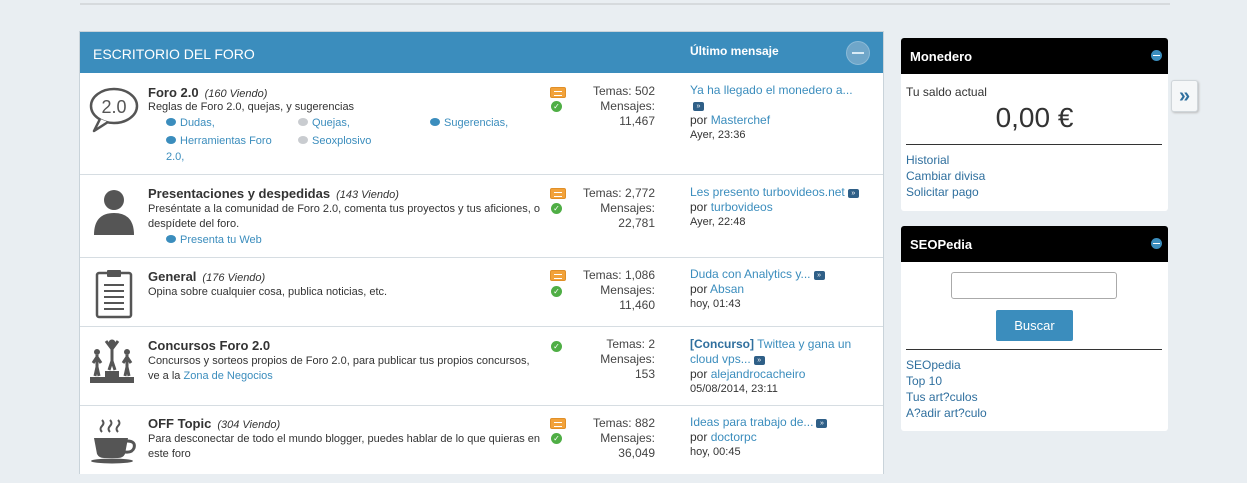  I want to click on subforum-sugerencias: Sugerencias,, so click(469, 123).